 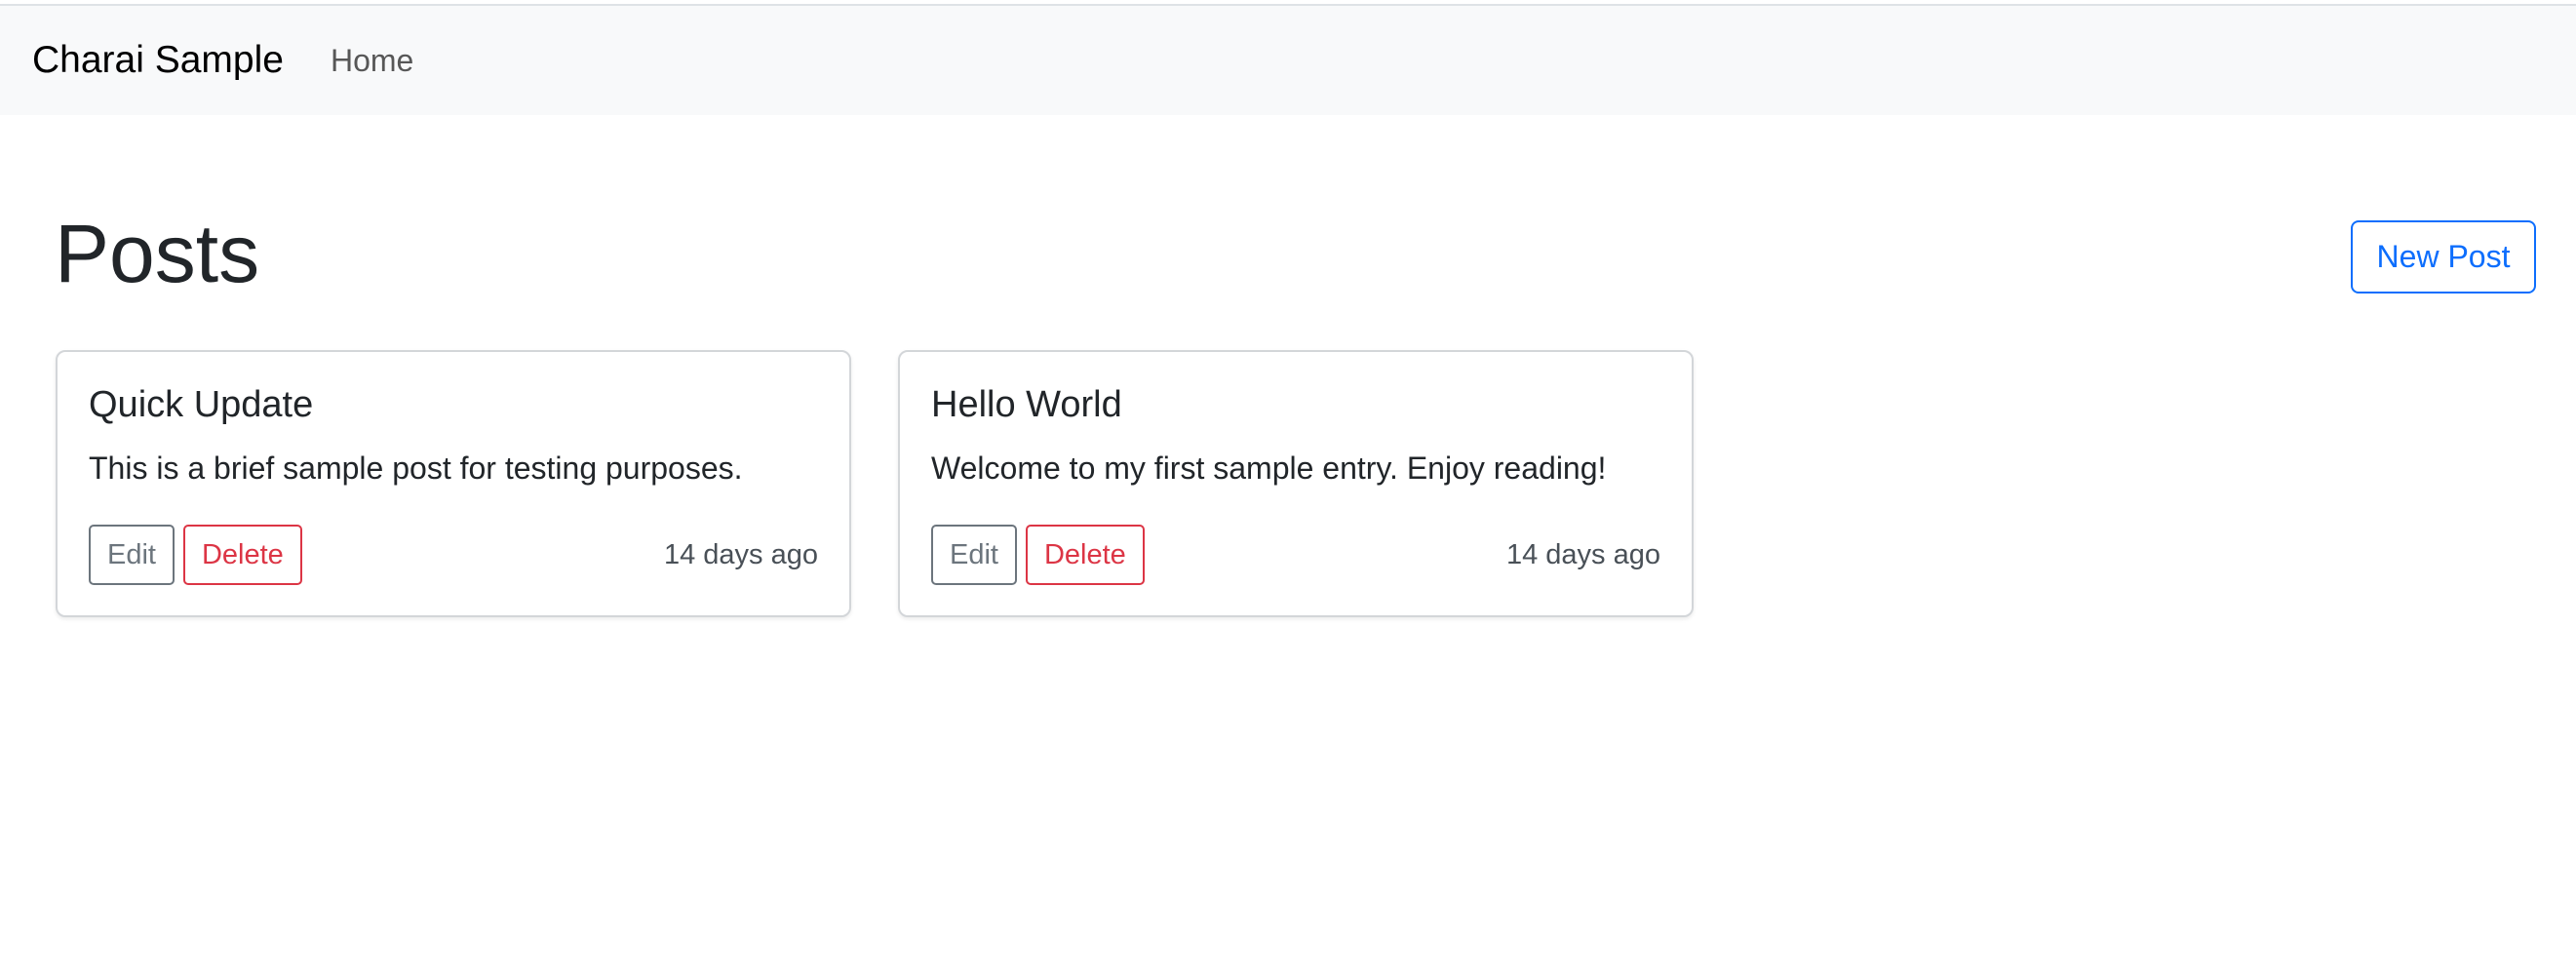 I want to click on post-title: Hello World, so click(x=1026, y=404).